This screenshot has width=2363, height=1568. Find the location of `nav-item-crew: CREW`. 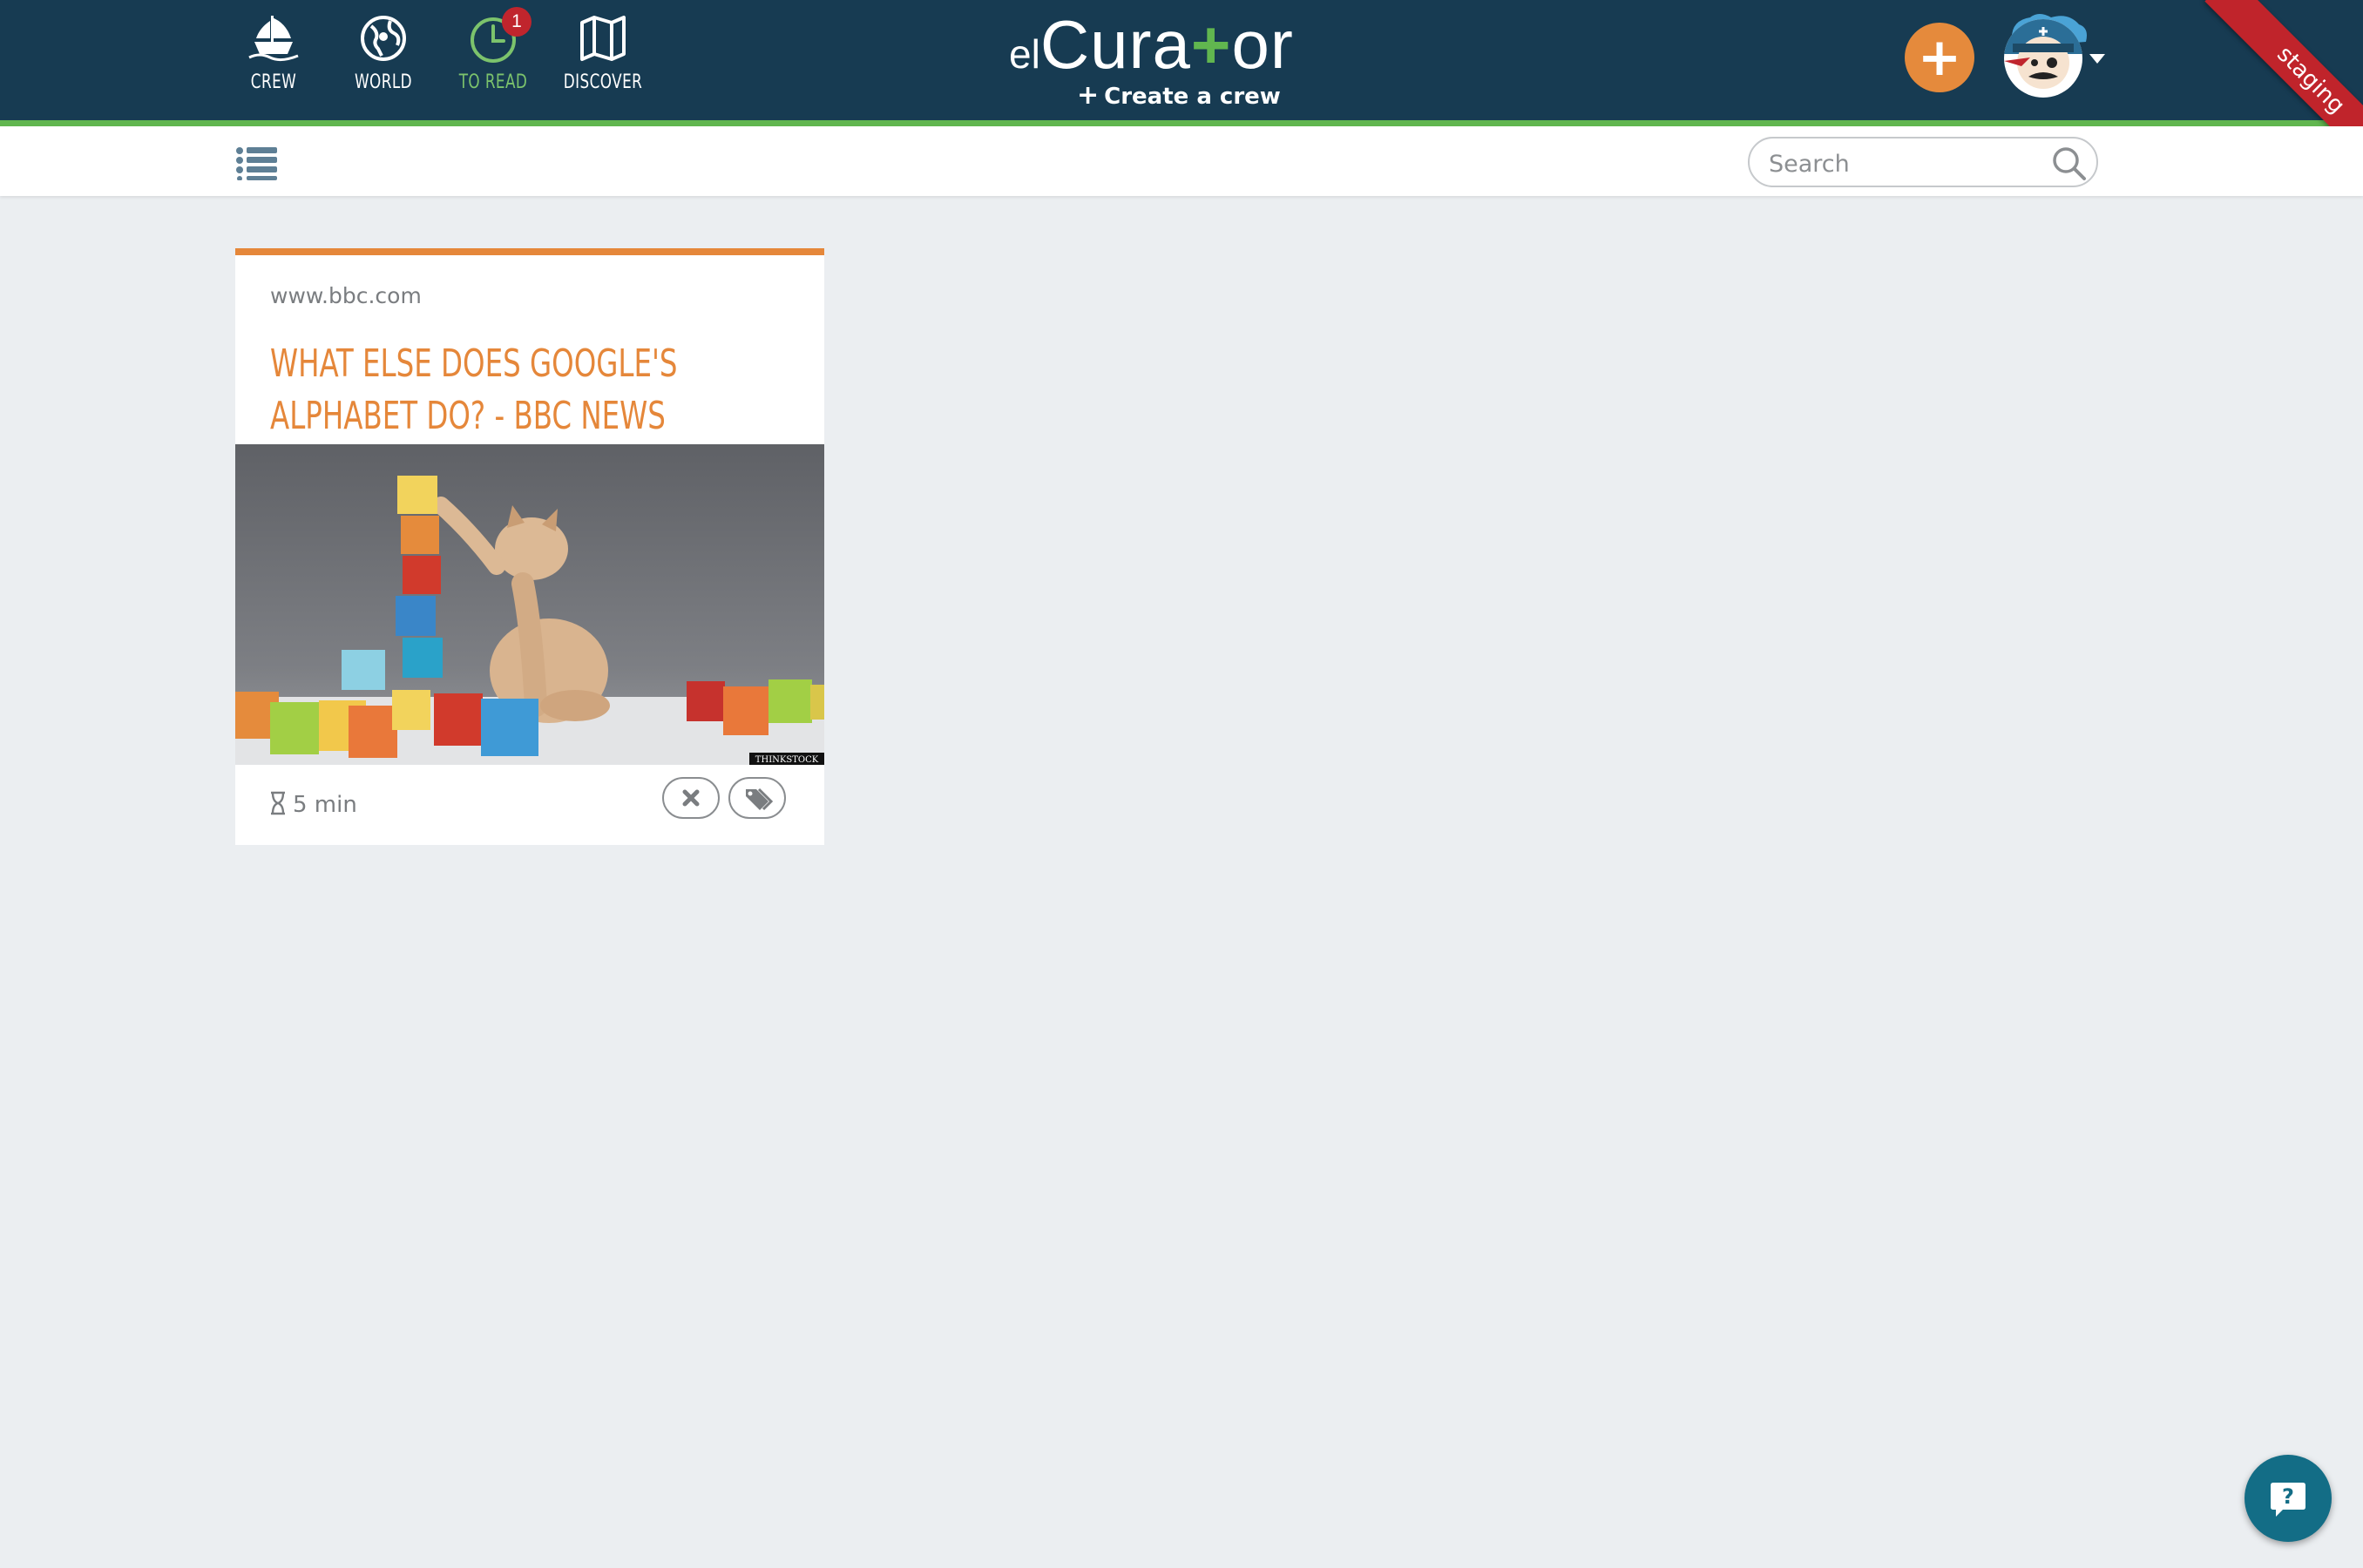

nav-item-crew: CREW is located at coordinates (273, 59).